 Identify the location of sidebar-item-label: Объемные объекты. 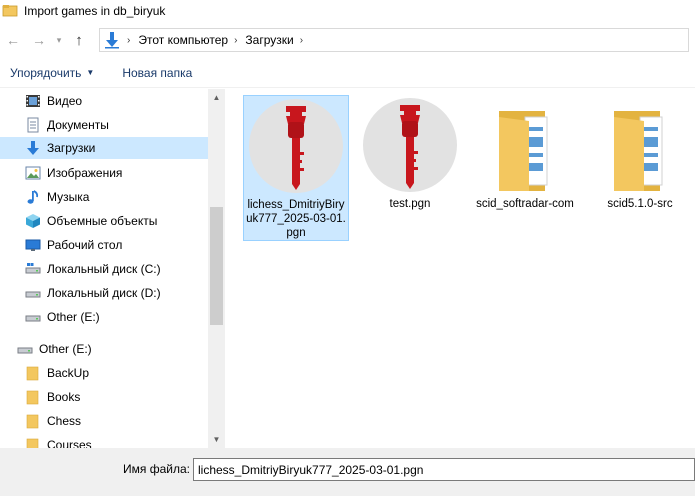
(102, 221).